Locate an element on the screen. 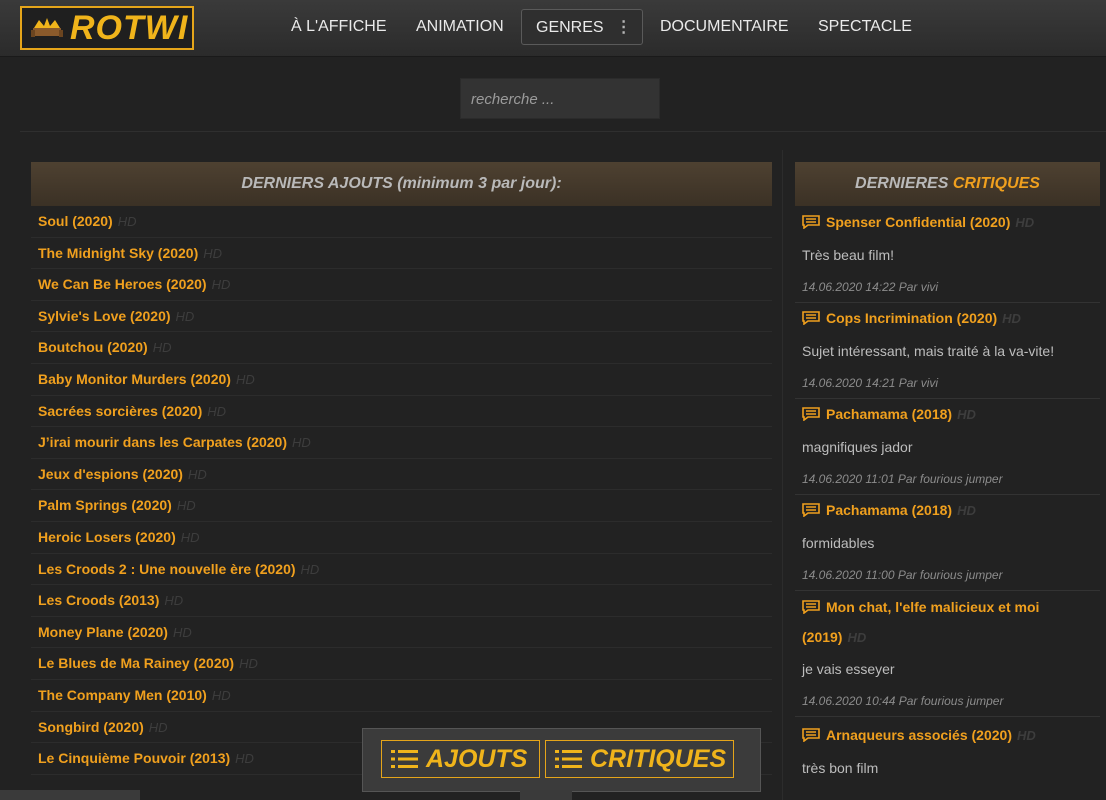  nav-item-animation: ANIMATION is located at coordinates (460, 27).